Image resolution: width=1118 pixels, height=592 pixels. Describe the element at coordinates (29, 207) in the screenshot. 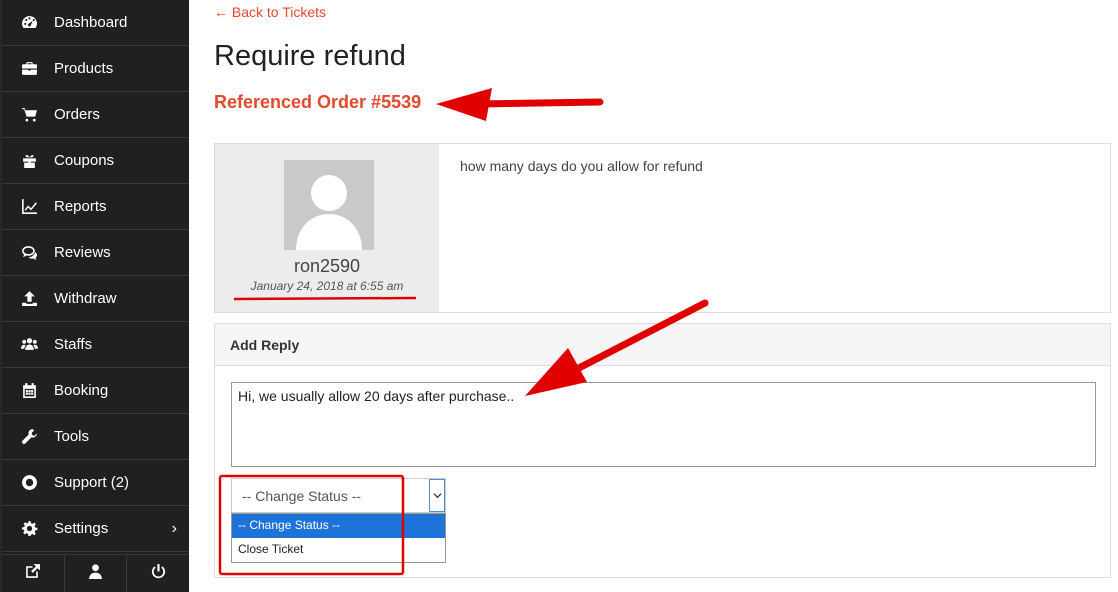

I see `chart-line-icon` at that location.